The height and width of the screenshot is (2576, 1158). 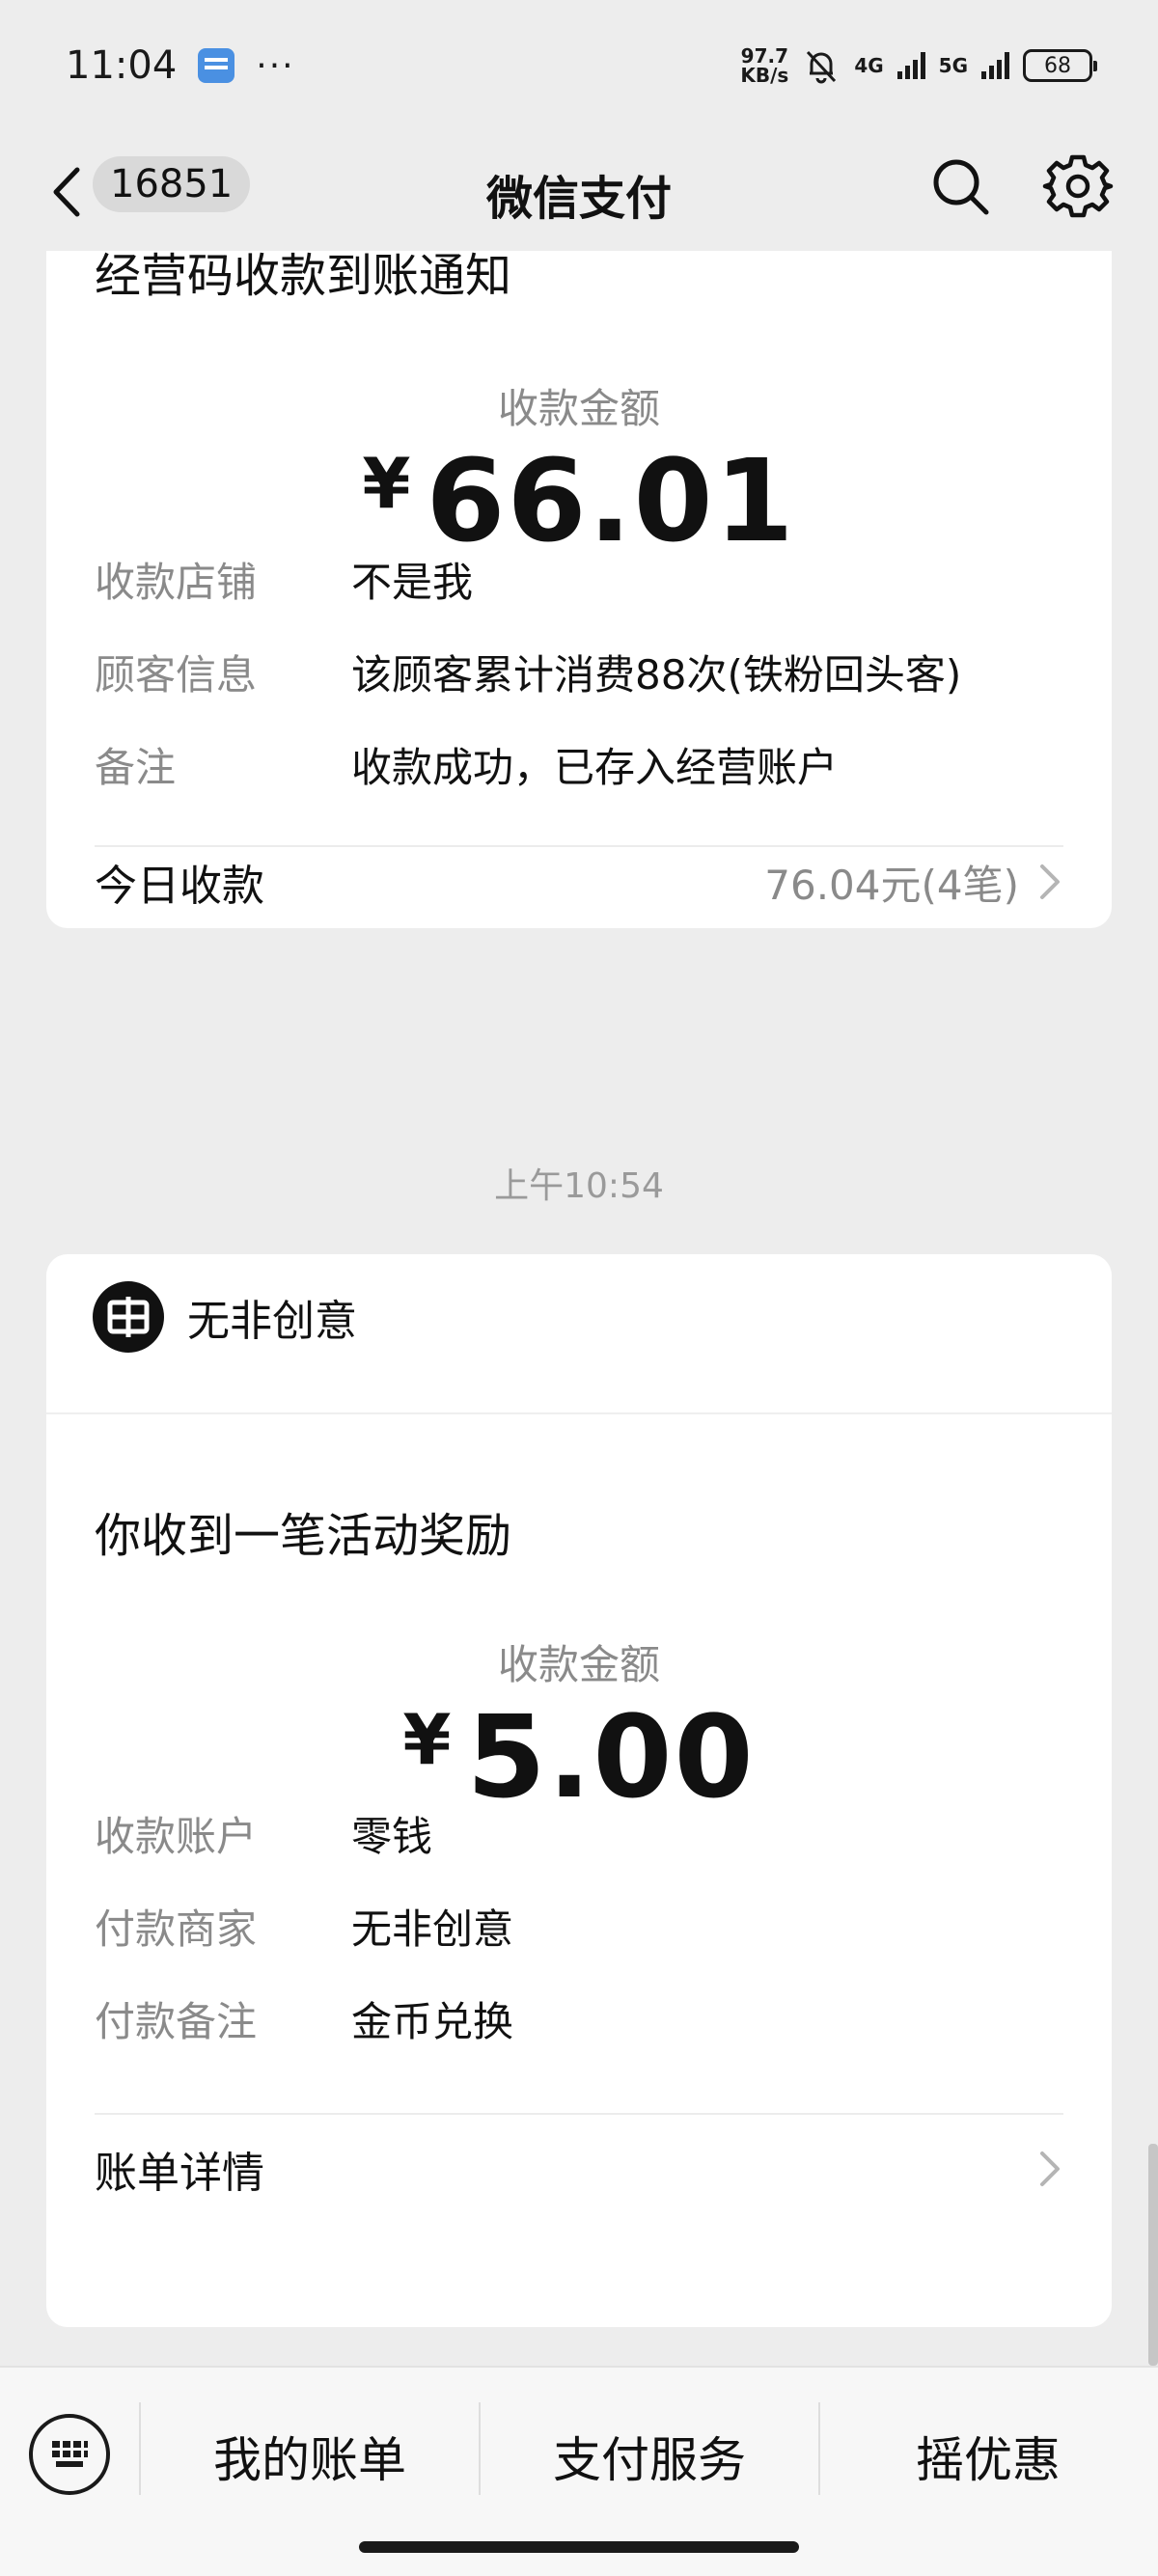 I want to click on detail-key: 收款账户, so click(x=176, y=1836).